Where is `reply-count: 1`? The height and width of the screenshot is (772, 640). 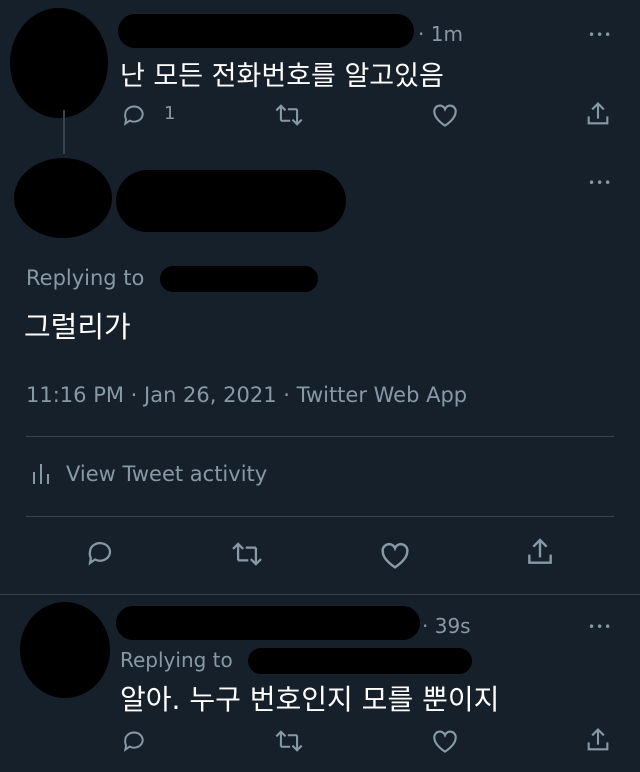
reply-count: 1 is located at coordinates (170, 113).